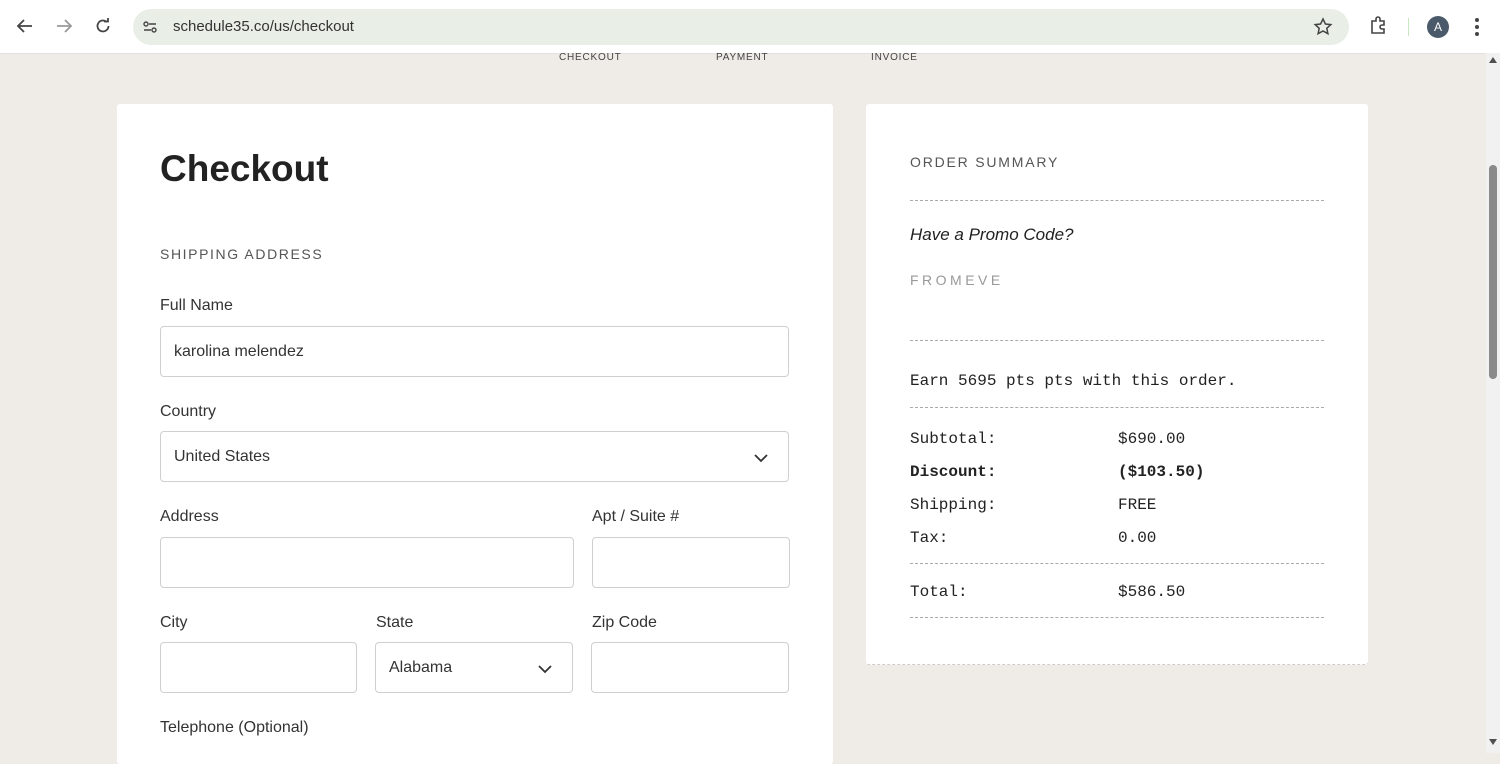  I want to click on page-title: Checkout, so click(244, 168).